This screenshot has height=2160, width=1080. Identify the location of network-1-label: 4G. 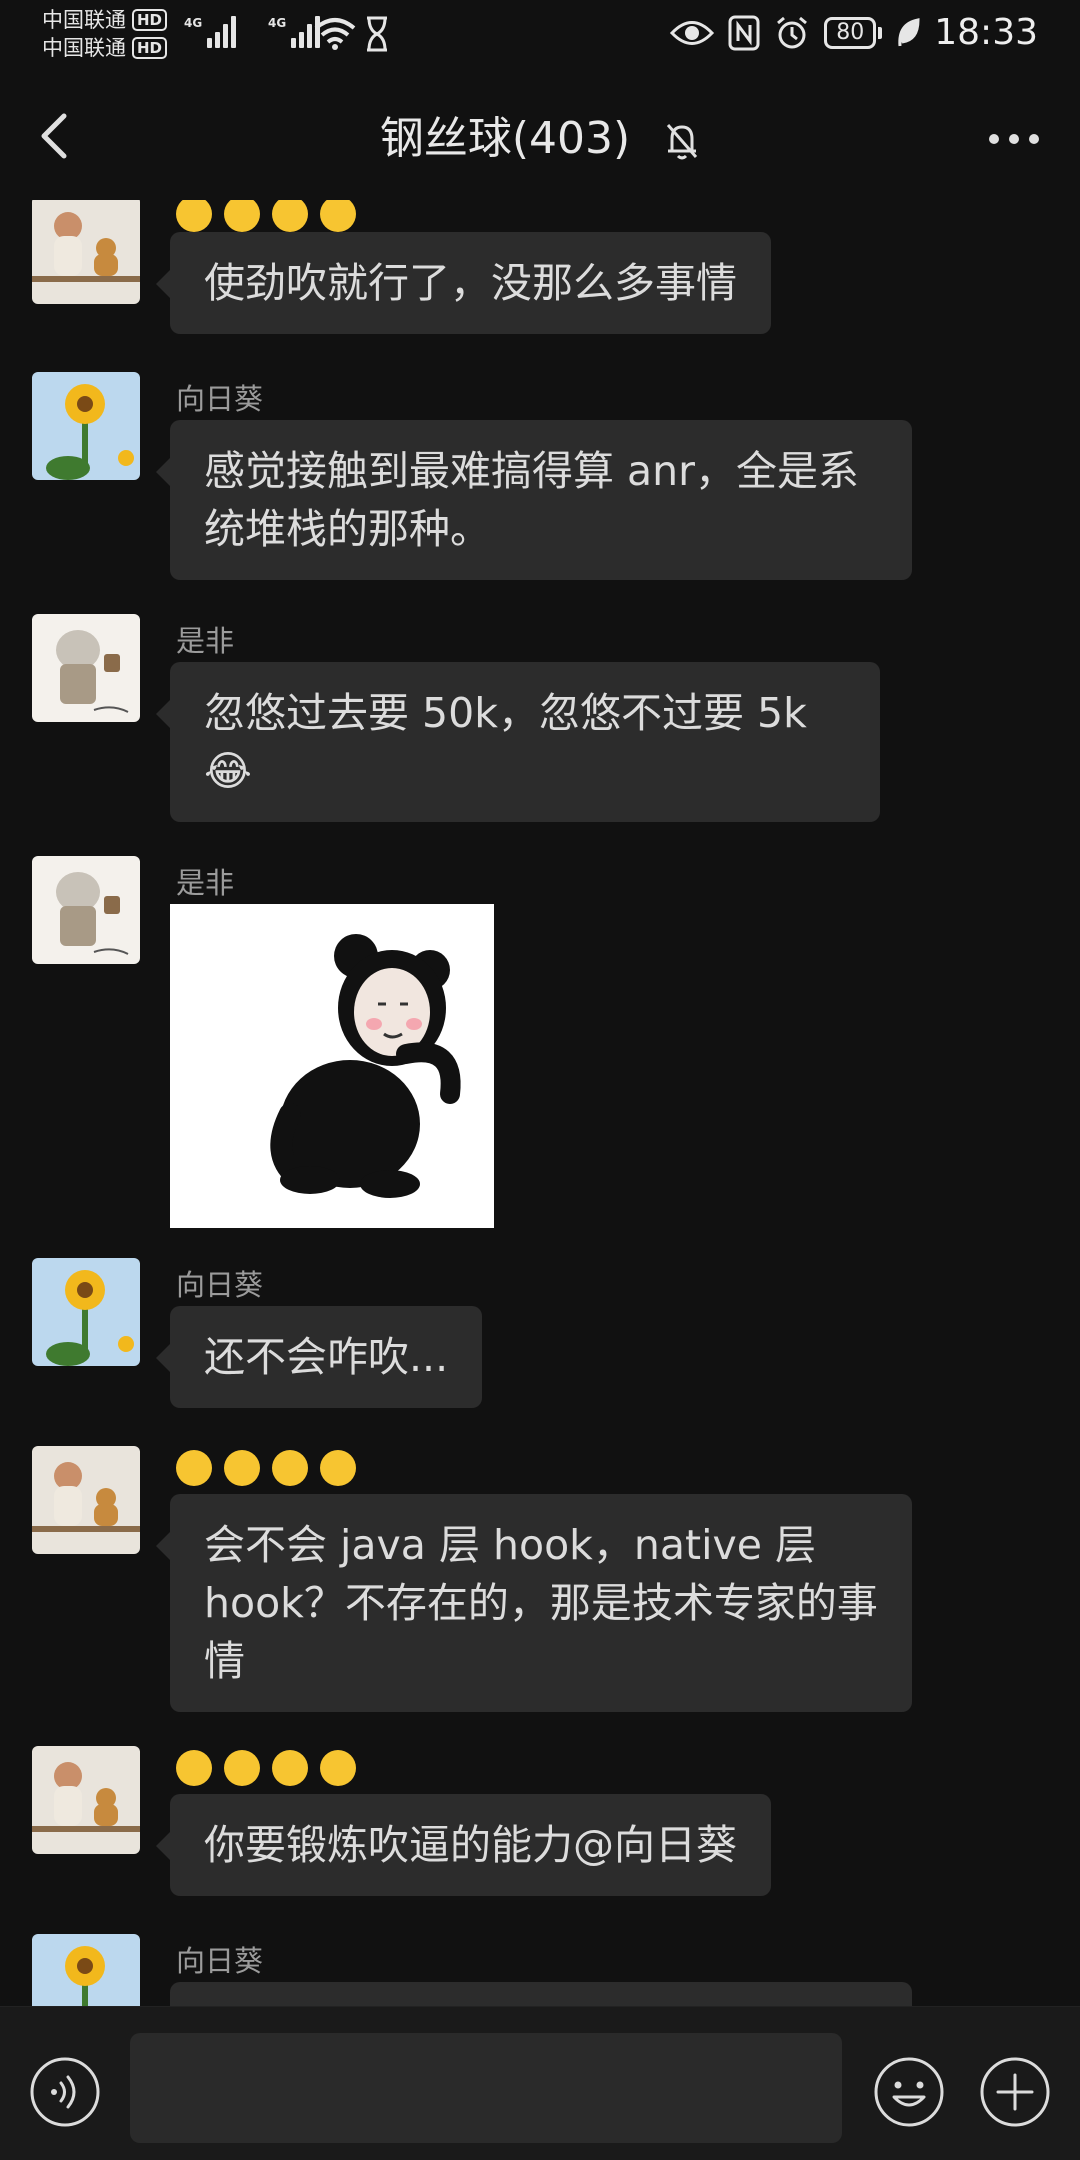
(193, 23).